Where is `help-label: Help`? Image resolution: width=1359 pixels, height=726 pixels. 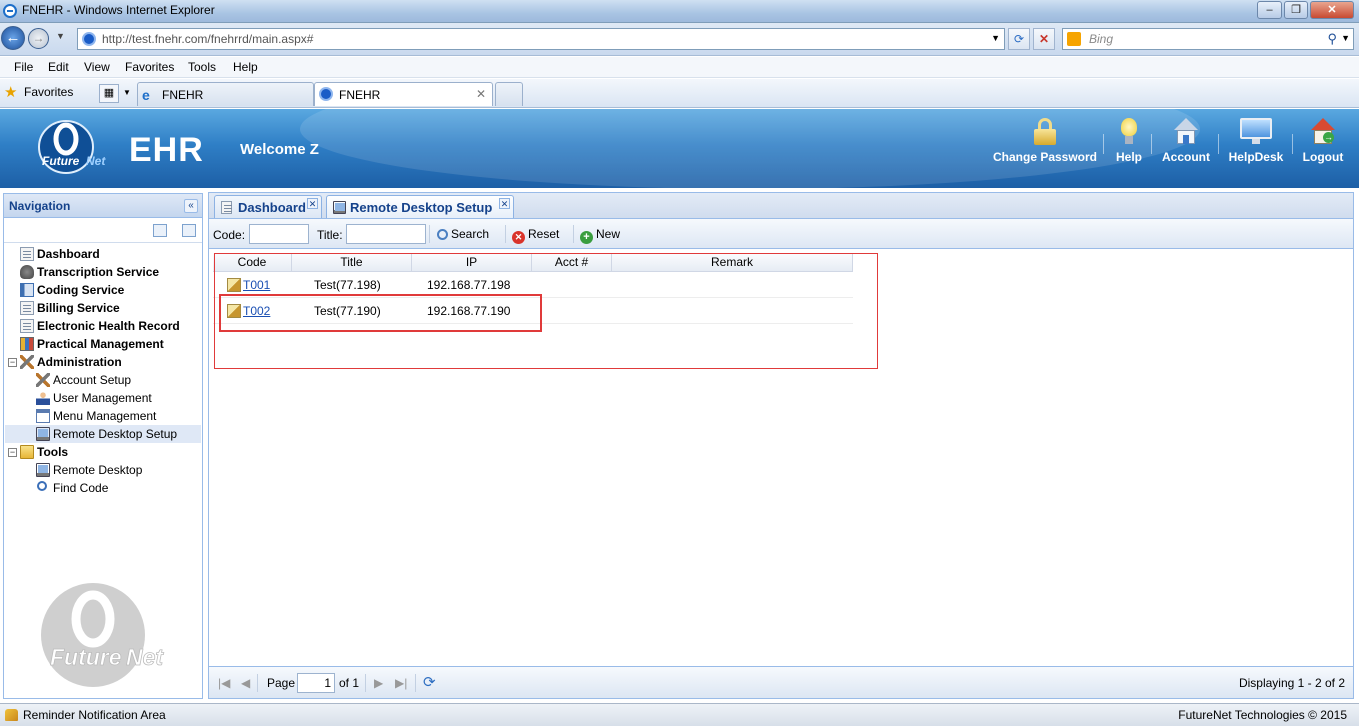 help-label: Help is located at coordinates (1128, 157).